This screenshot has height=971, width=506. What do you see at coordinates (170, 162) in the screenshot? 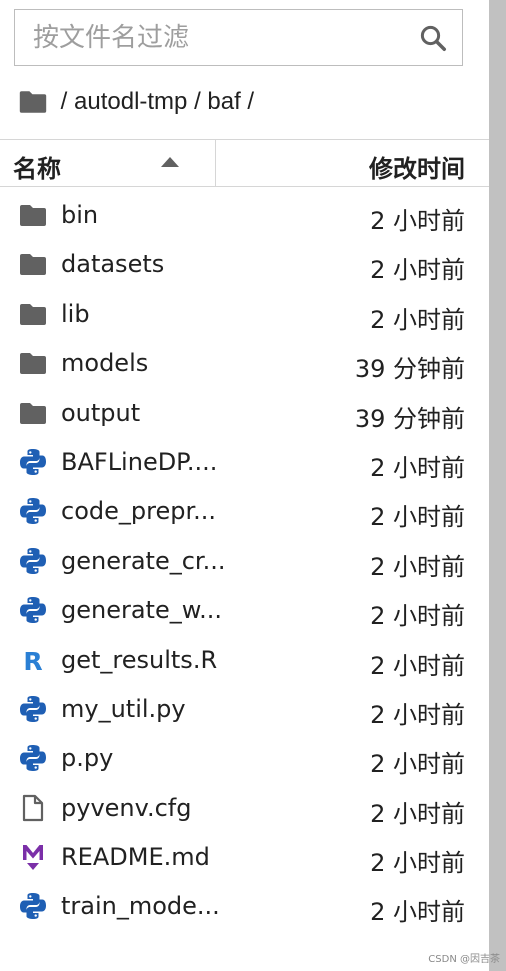
I see `sort-ascending-icon` at bounding box center [170, 162].